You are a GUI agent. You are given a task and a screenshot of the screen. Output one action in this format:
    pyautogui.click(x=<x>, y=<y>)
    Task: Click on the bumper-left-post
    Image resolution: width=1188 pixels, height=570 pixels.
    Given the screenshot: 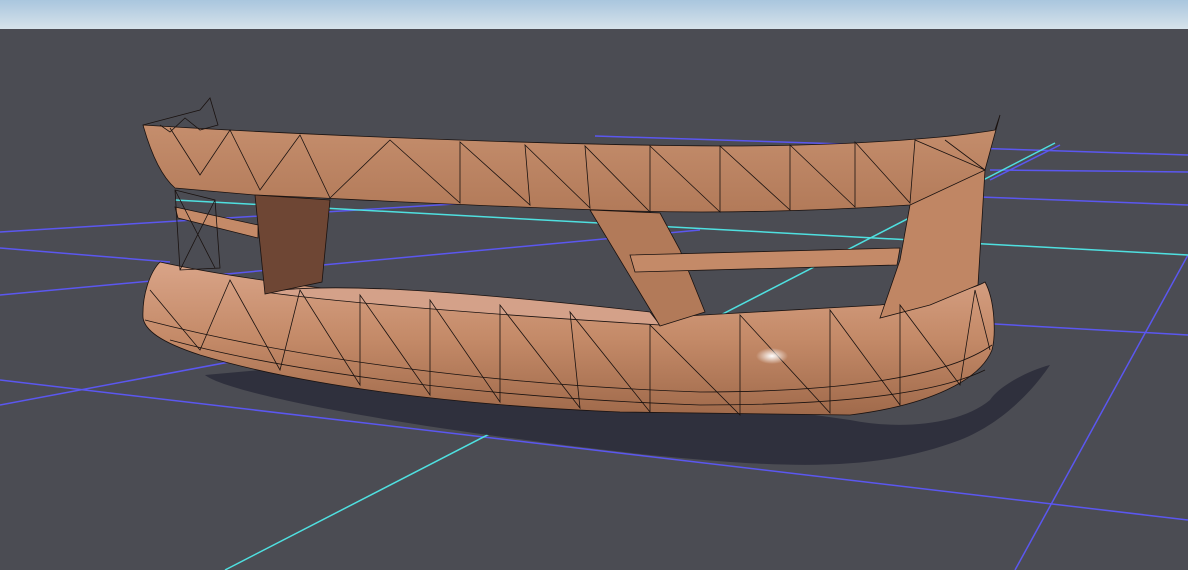 What is the action you would take?
    pyautogui.click(x=292, y=244)
    